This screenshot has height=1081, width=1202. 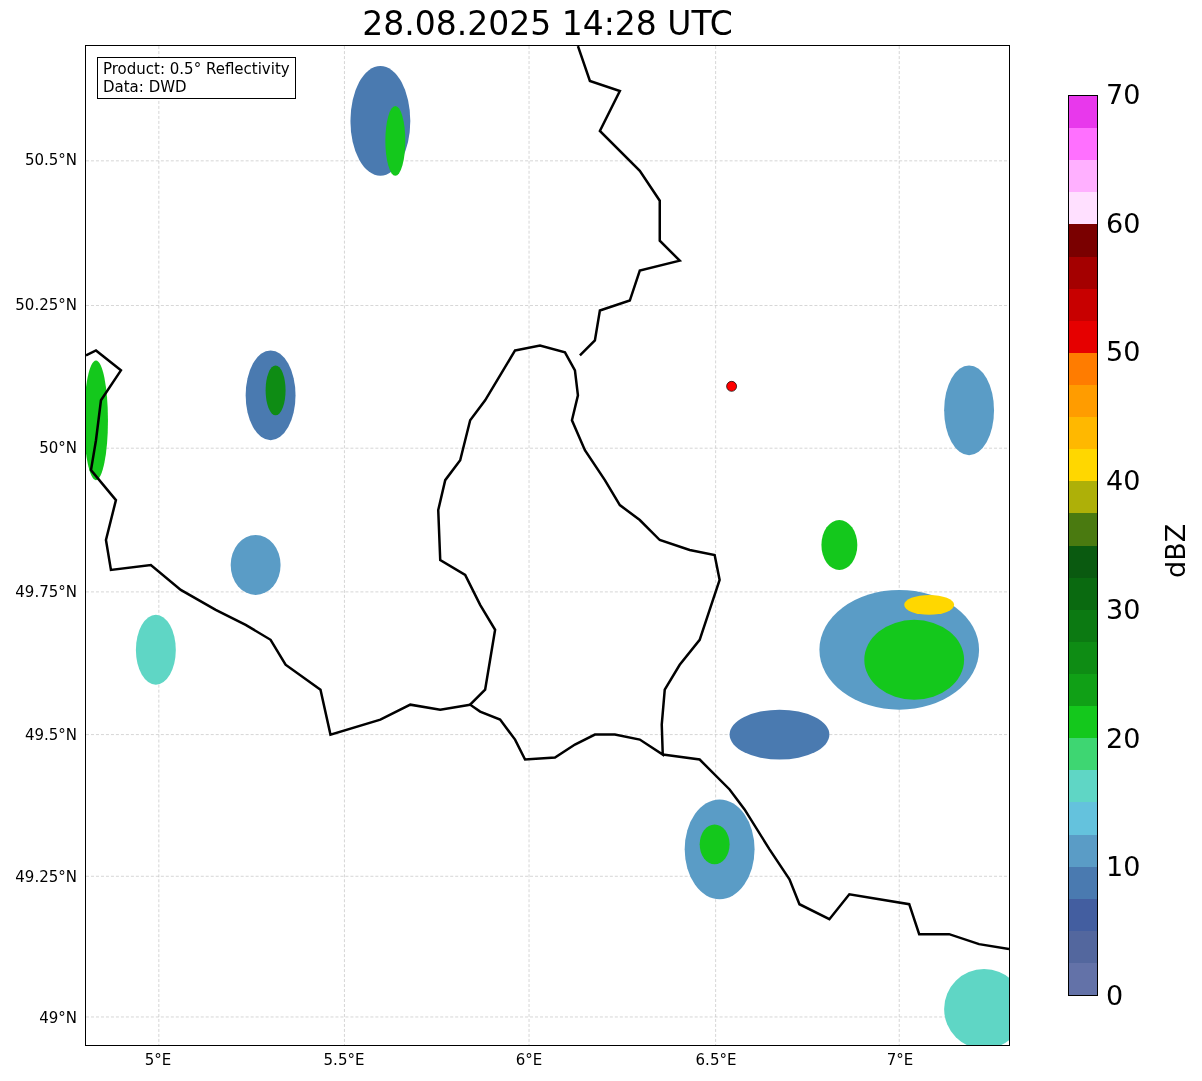 What do you see at coordinates (1115, 996) in the screenshot?
I see `tick-label: 0` at bounding box center [1115, 996].